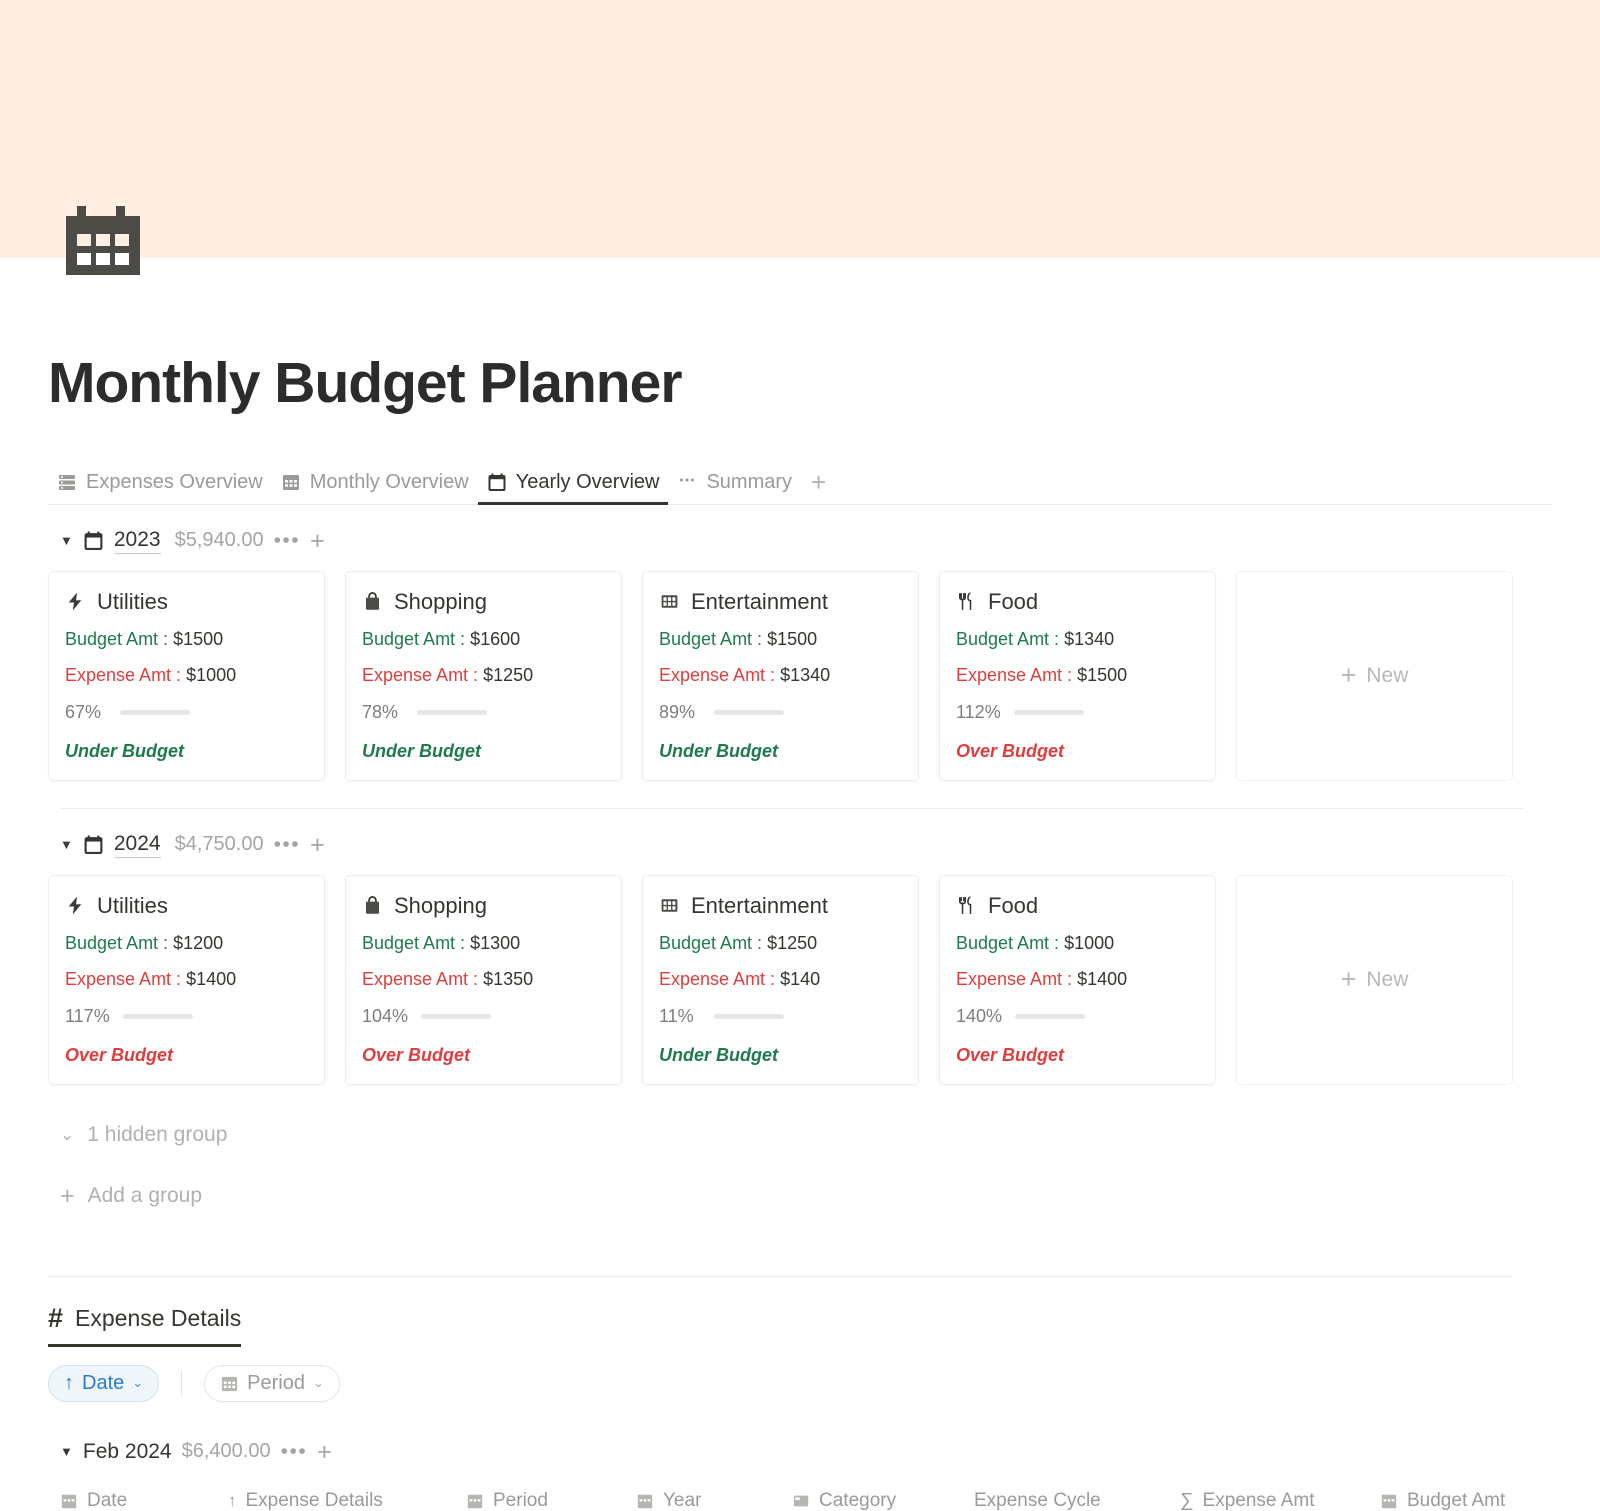 Image resolution: width=1600 pixels, height=1511 pixels. I want to click on column-label: Date, so click(107, 1500).